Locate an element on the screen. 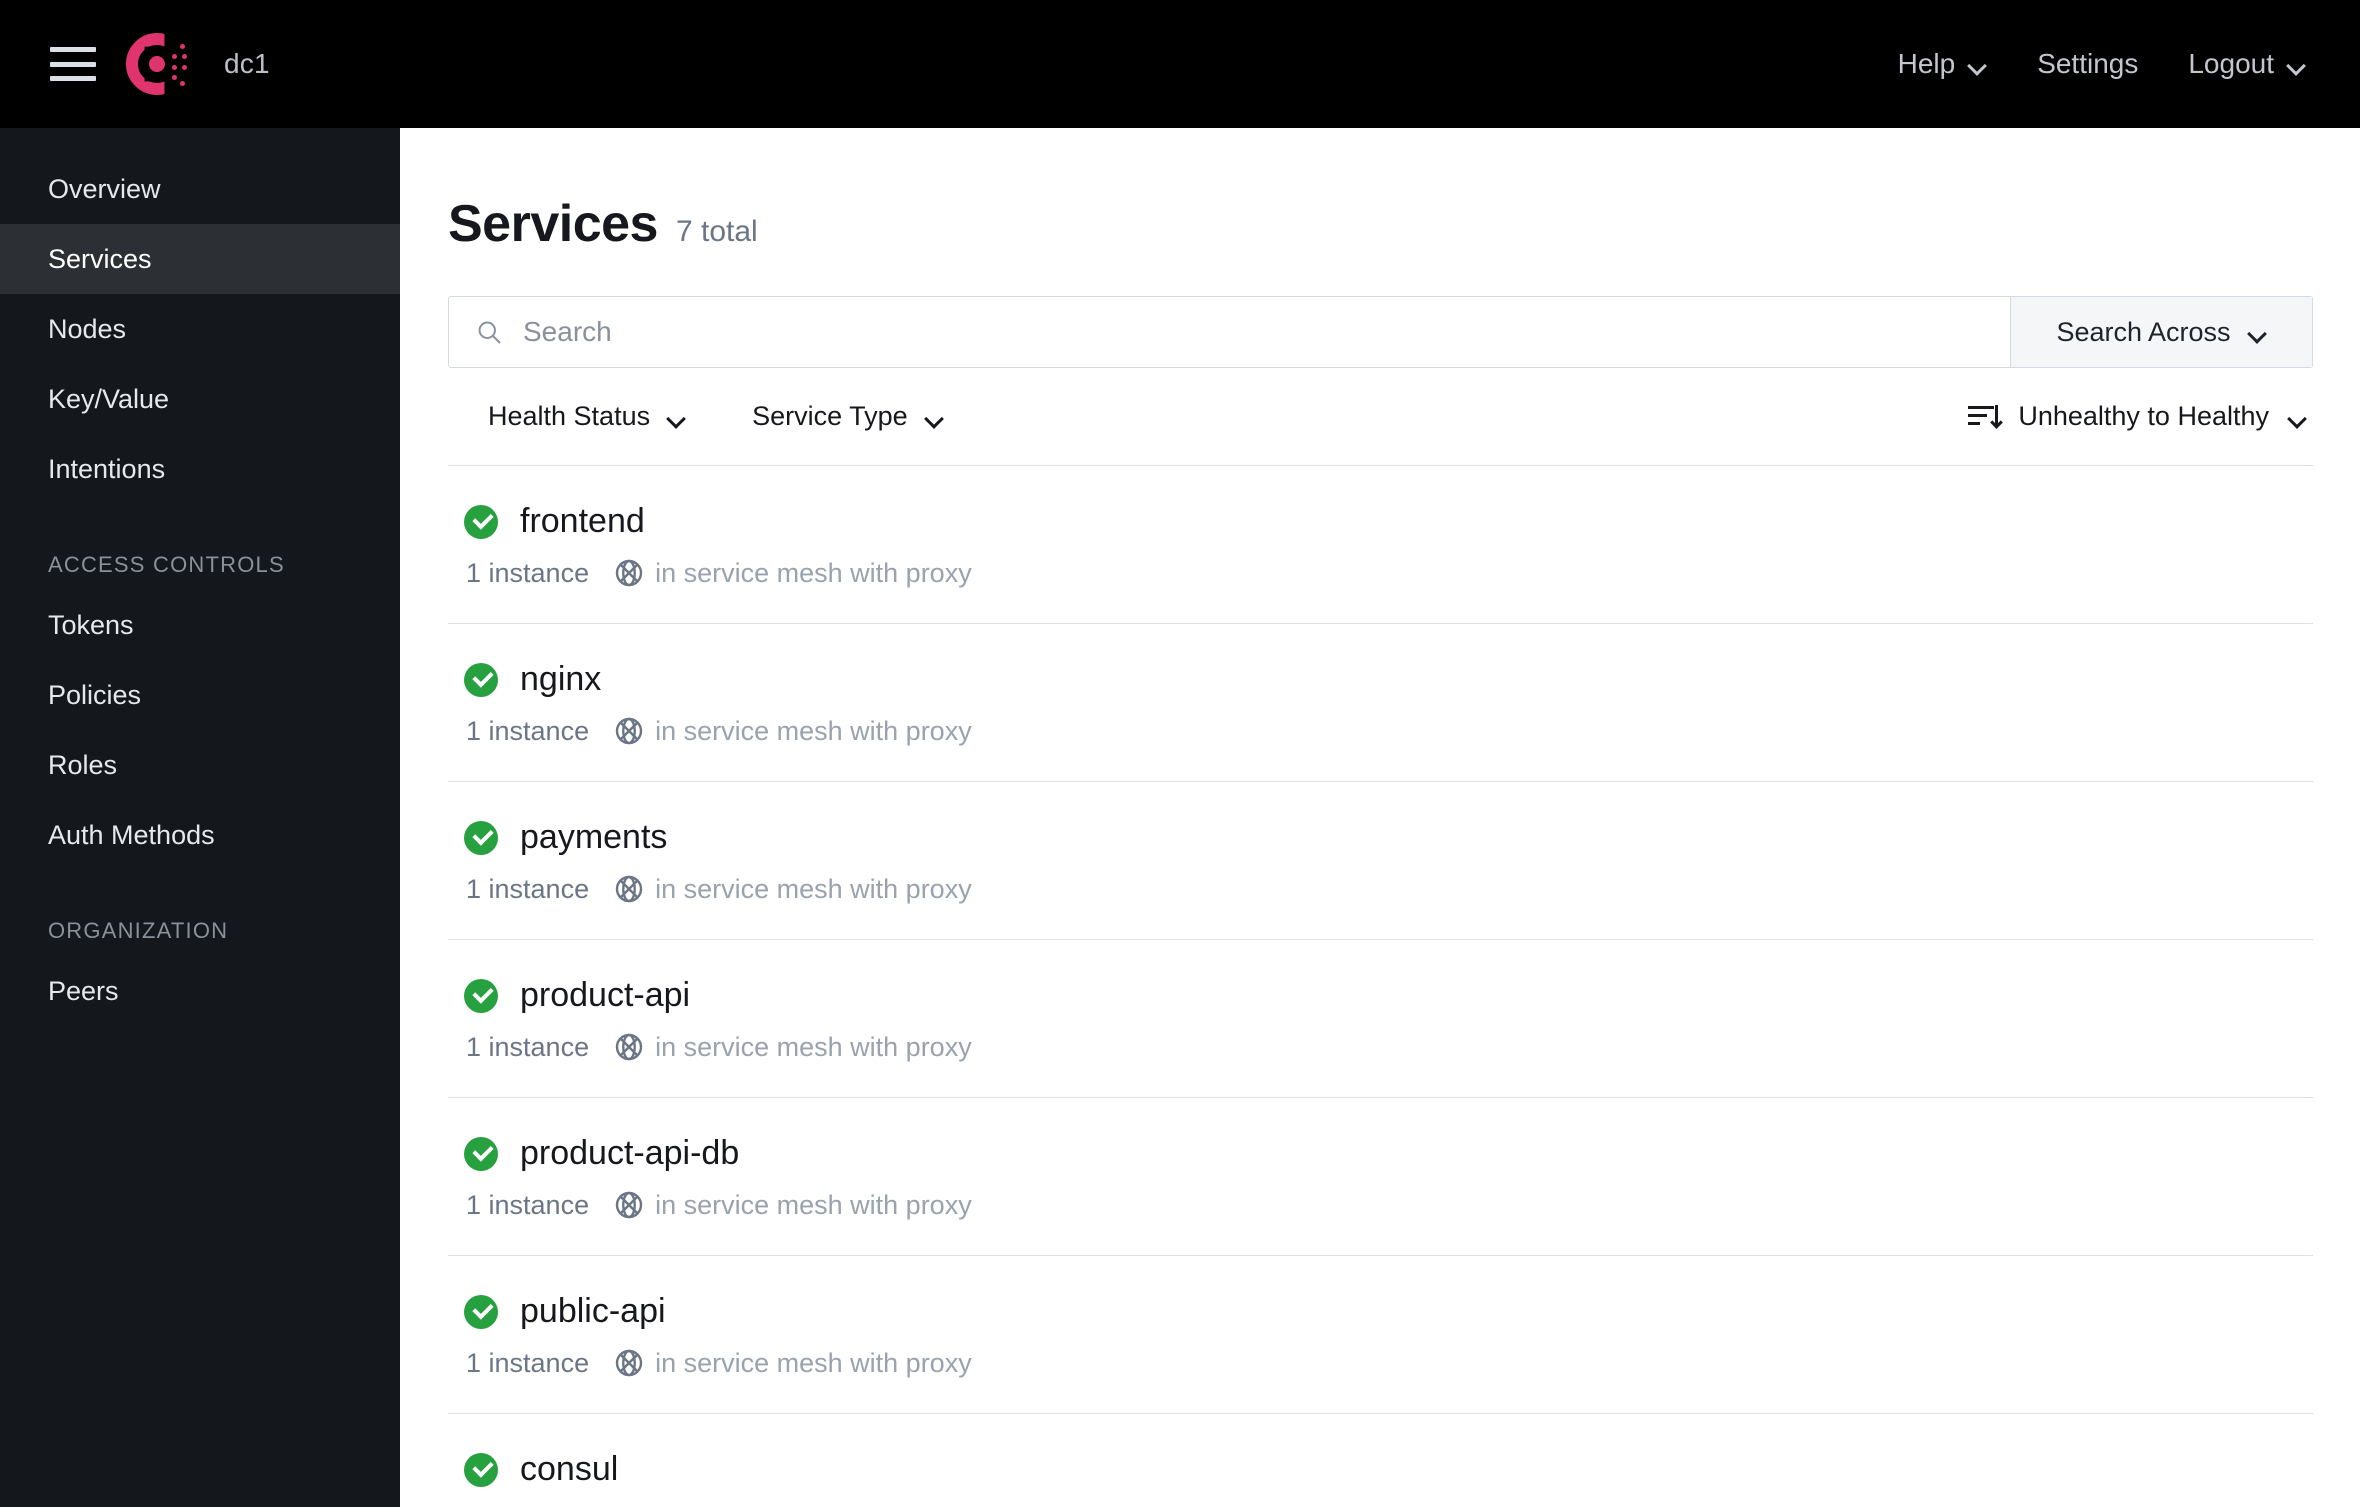 The image size is (2360, 1507). service-title: consul is located at coordinates (1388, 1469).